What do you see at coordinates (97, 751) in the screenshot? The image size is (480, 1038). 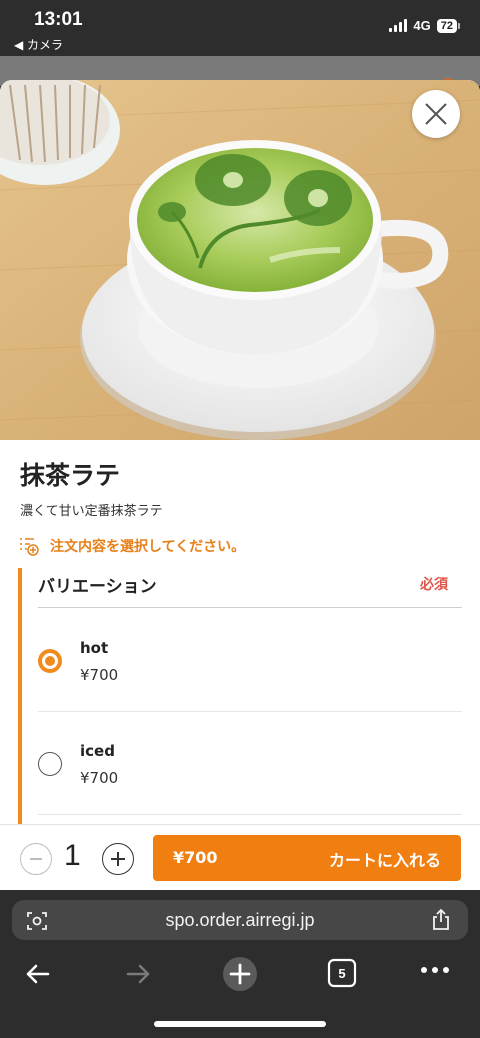 I see `option-name: iced` at bounding box center [97, 751].